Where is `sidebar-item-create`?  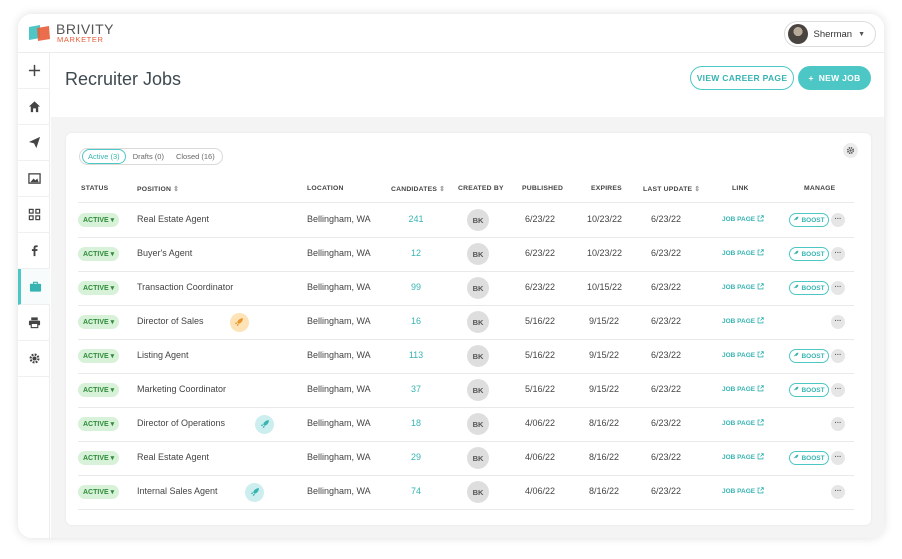 sidebar-item-create is located at coordinates (34, 71).